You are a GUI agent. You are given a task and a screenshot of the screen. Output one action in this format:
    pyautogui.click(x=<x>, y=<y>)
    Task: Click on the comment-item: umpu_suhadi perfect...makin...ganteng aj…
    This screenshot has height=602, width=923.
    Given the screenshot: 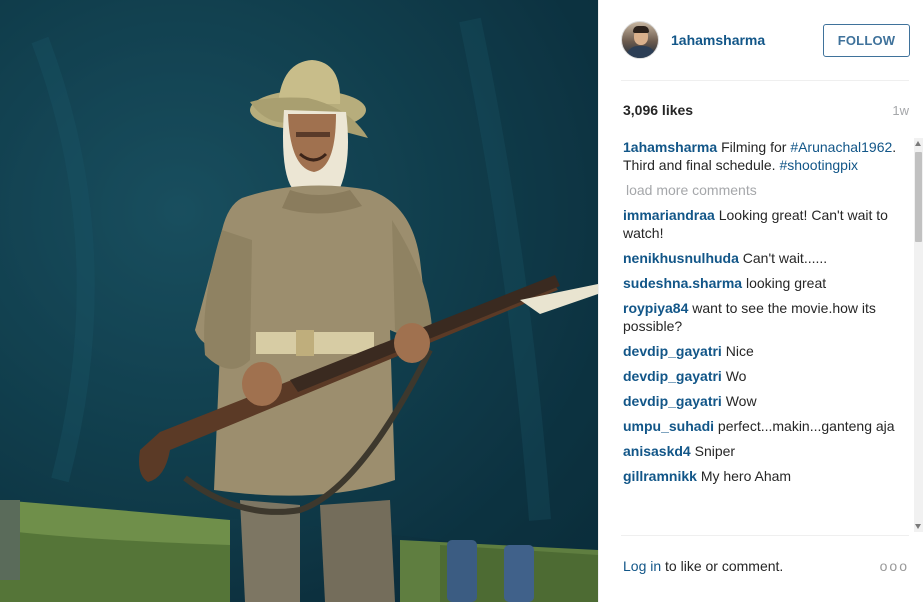 What is the action you would take?
    pyautogui.click(x=767, y=426)
    